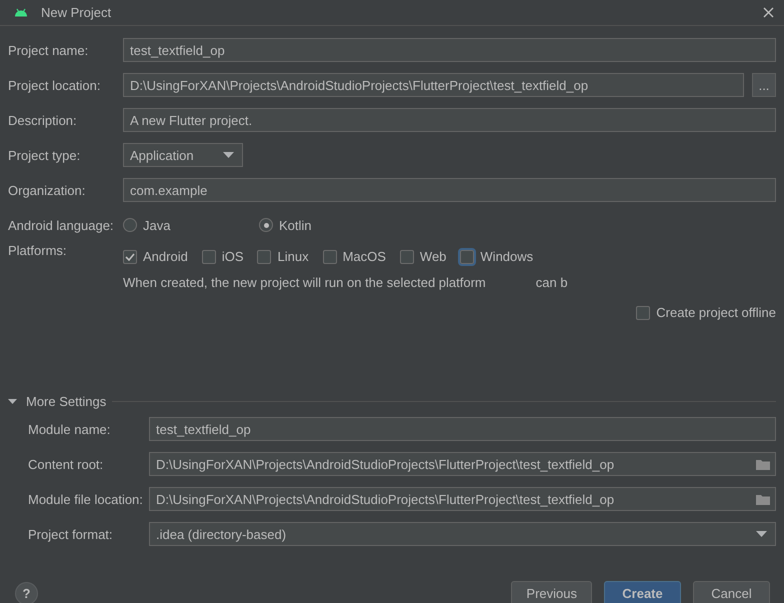  Describe the element at coordinates (295, 225) in the screenshot. I see `radio-label: Kotlin` at that location.